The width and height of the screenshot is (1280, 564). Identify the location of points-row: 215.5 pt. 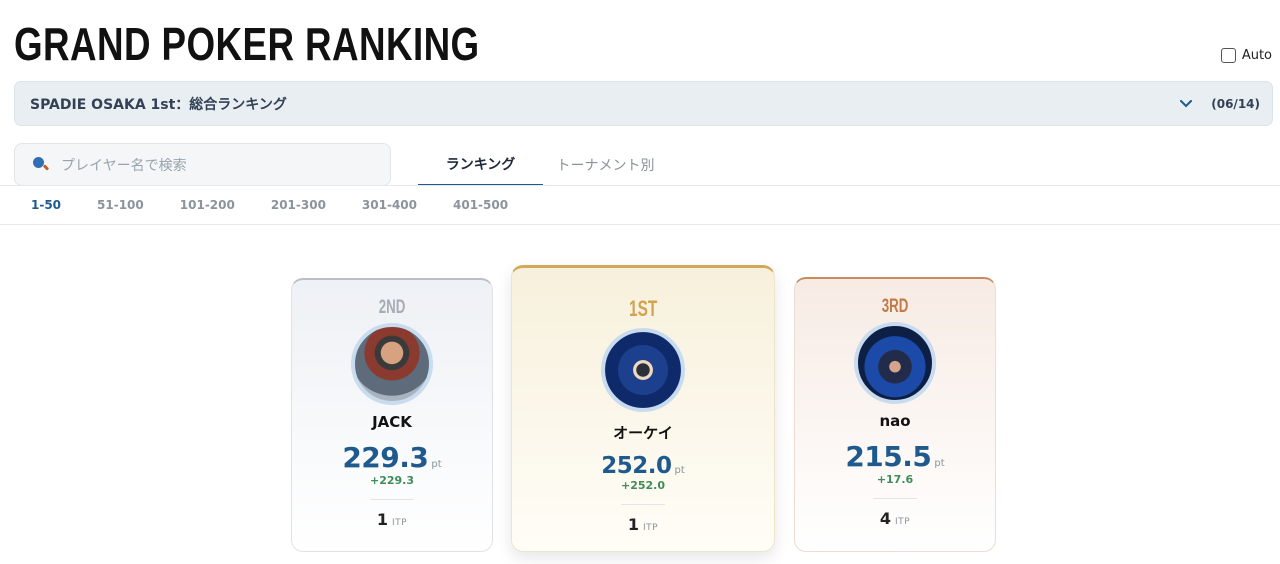
(894, 456).